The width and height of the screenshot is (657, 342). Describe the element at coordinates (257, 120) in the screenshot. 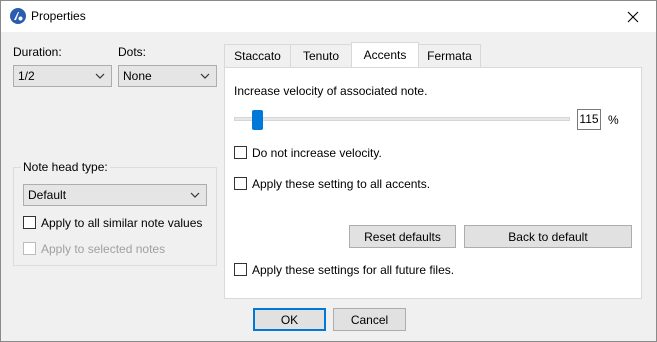

I see `velocity-slider-thumb` at that location.